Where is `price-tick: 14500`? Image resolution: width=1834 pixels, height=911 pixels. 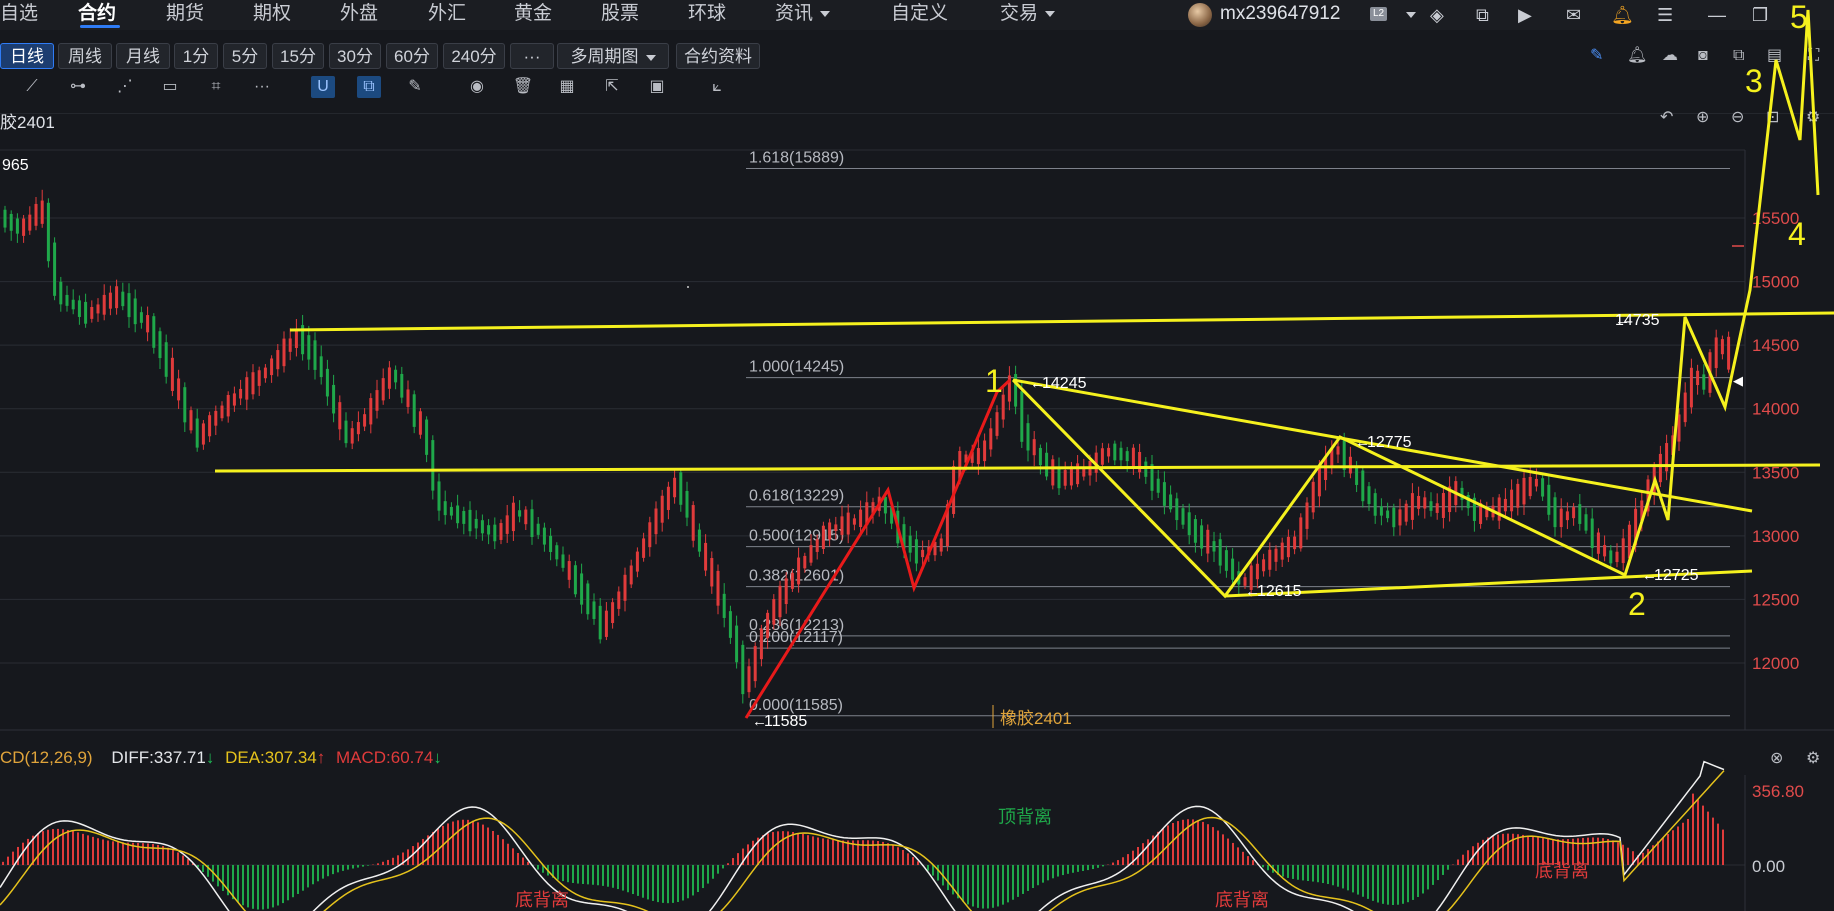 price-tick: 14500 is located at coordinates (1775, 345).